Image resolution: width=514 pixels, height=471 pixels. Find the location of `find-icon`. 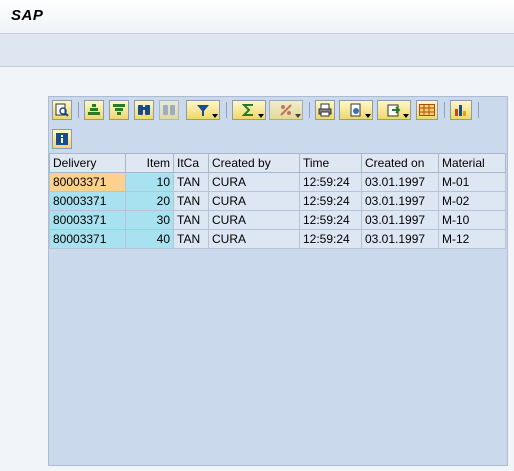

find-icon is located at coordinates (144, 110).